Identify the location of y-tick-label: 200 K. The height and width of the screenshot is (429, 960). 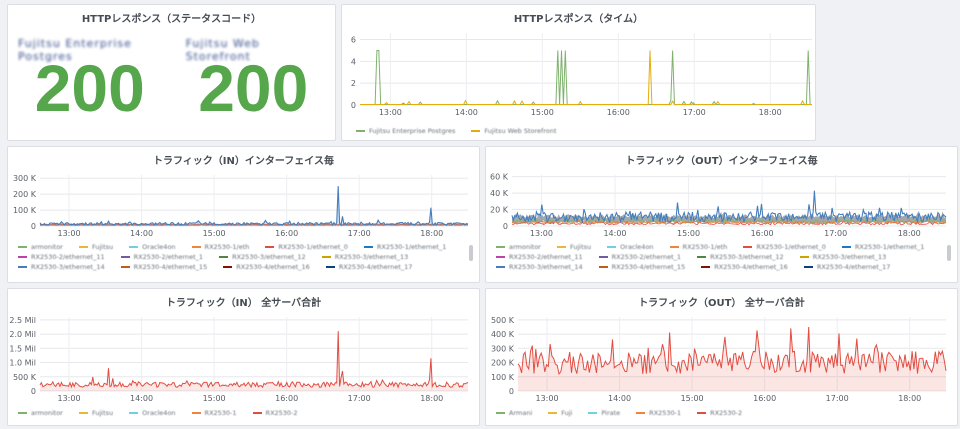
(503, 363).